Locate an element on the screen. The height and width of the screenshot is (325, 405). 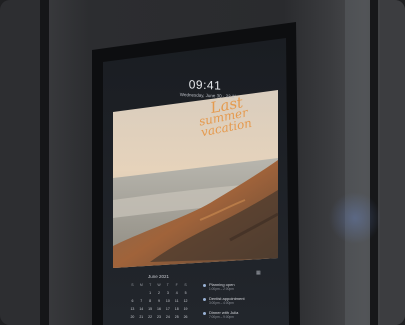
calendar-weekdays: S M T W T F S is located at coordinates (159, 285).